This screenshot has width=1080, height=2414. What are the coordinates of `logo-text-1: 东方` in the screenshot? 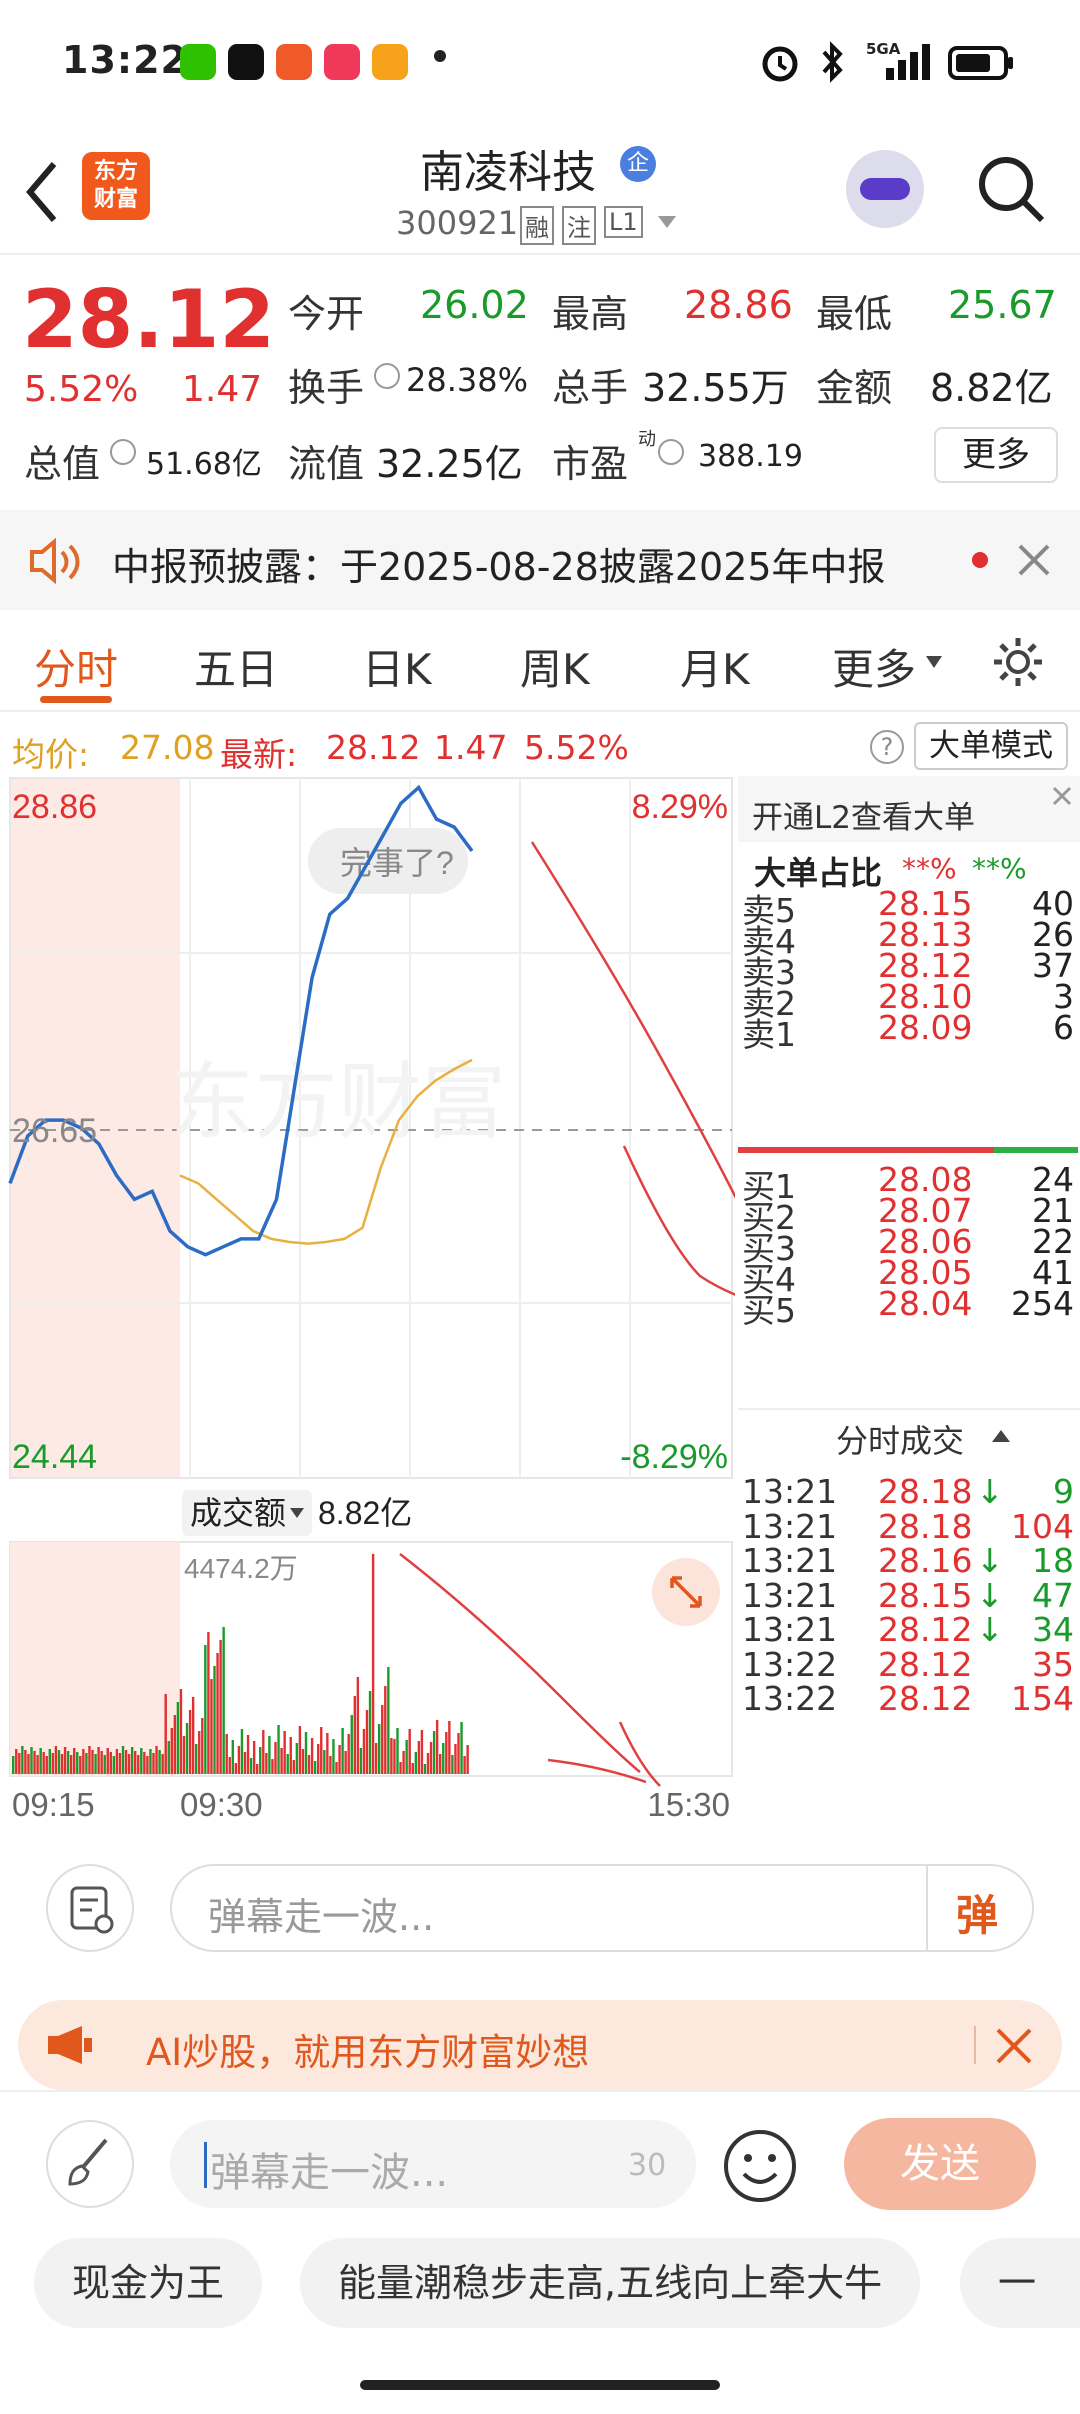 It's located at (115, 171).